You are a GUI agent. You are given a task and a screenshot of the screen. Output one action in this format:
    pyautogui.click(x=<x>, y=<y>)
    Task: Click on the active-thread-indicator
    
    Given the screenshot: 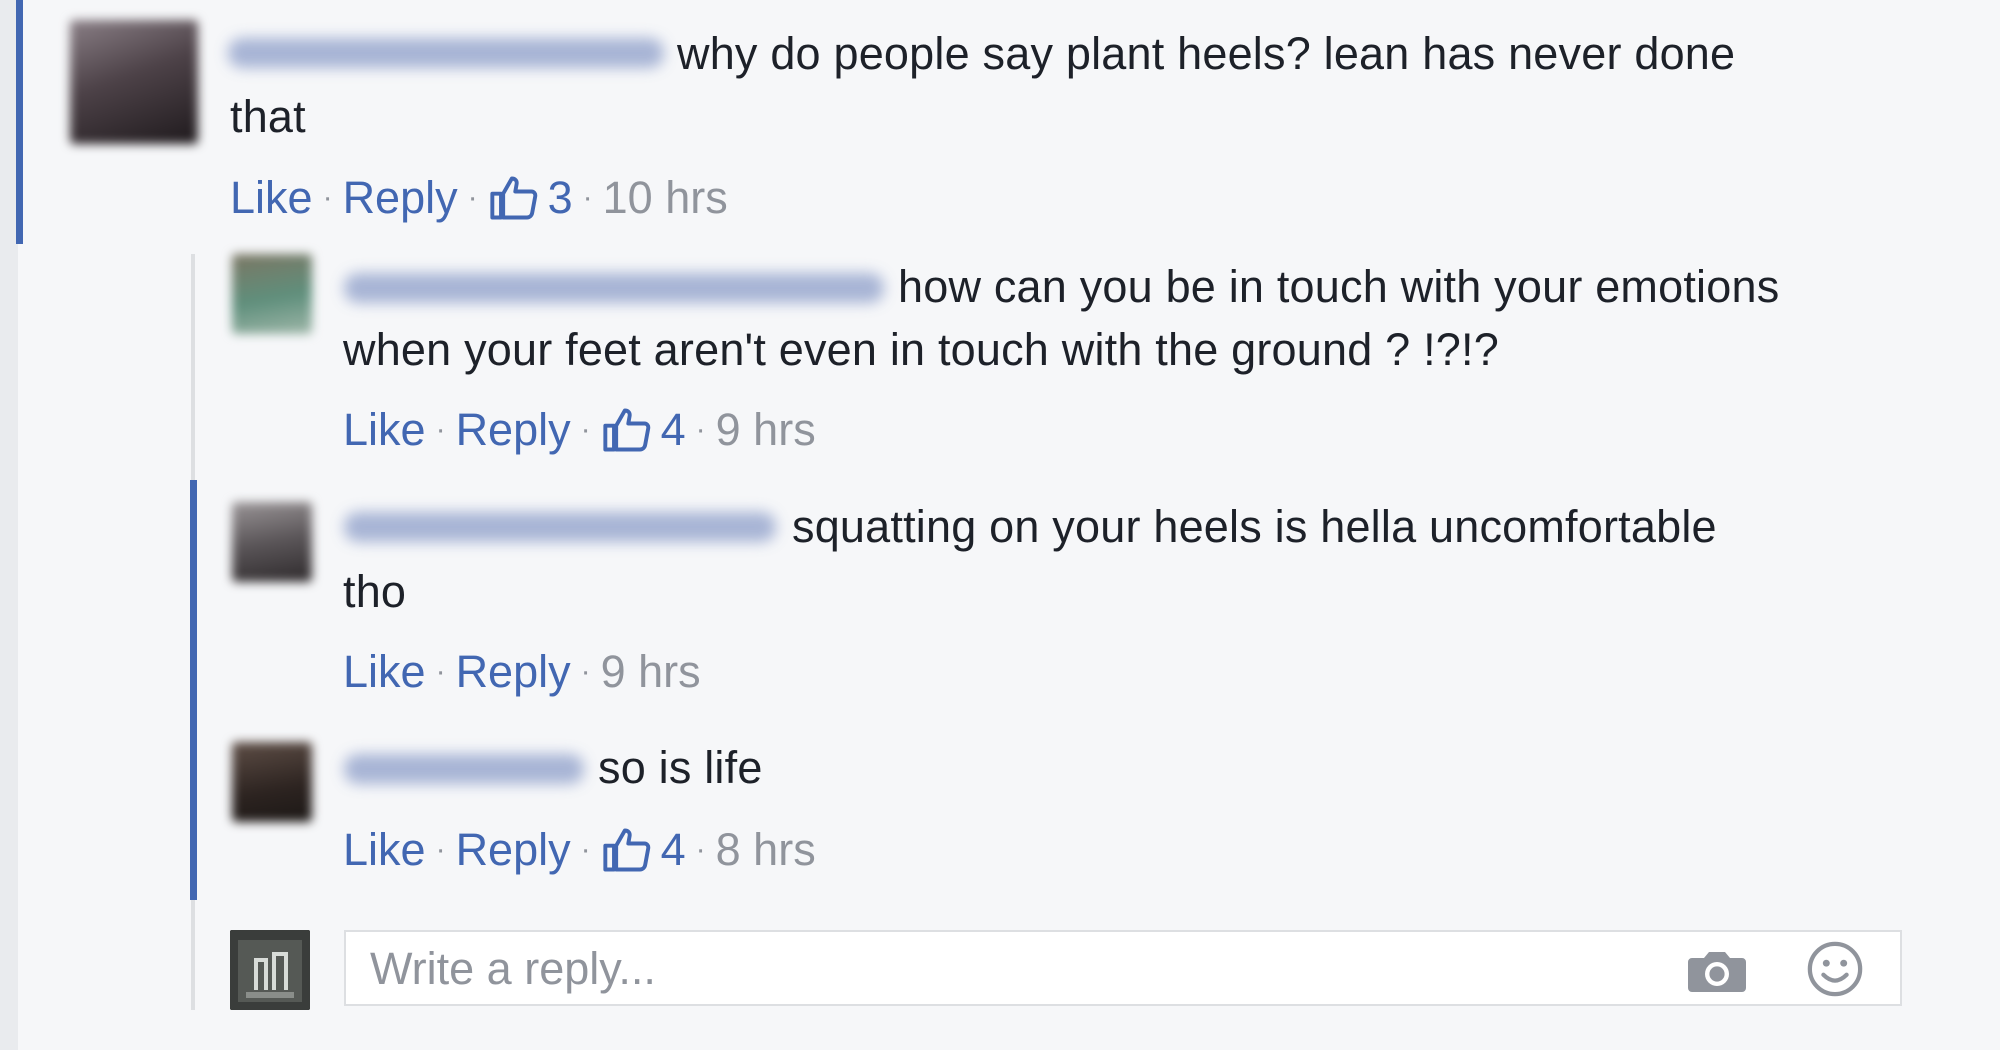 What is the action you would take?
    pyautogui.click(x=19, y=122)
    